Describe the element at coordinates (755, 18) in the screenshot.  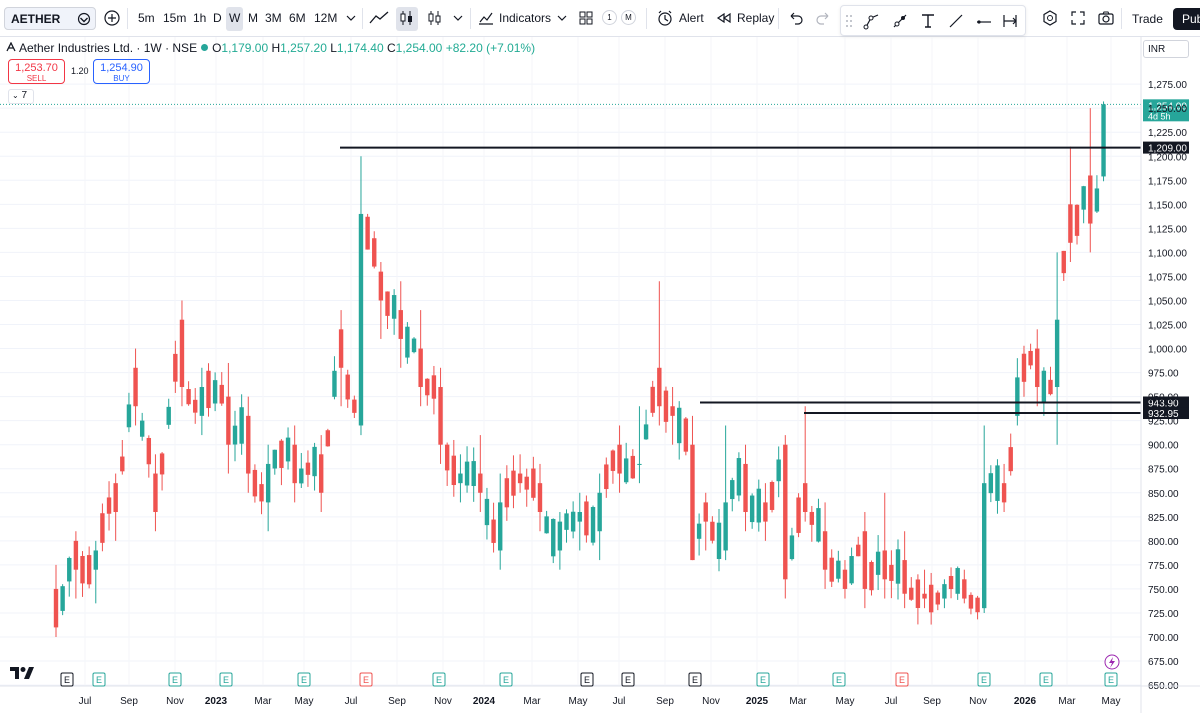
I see `replay-button: Replay` at that location.